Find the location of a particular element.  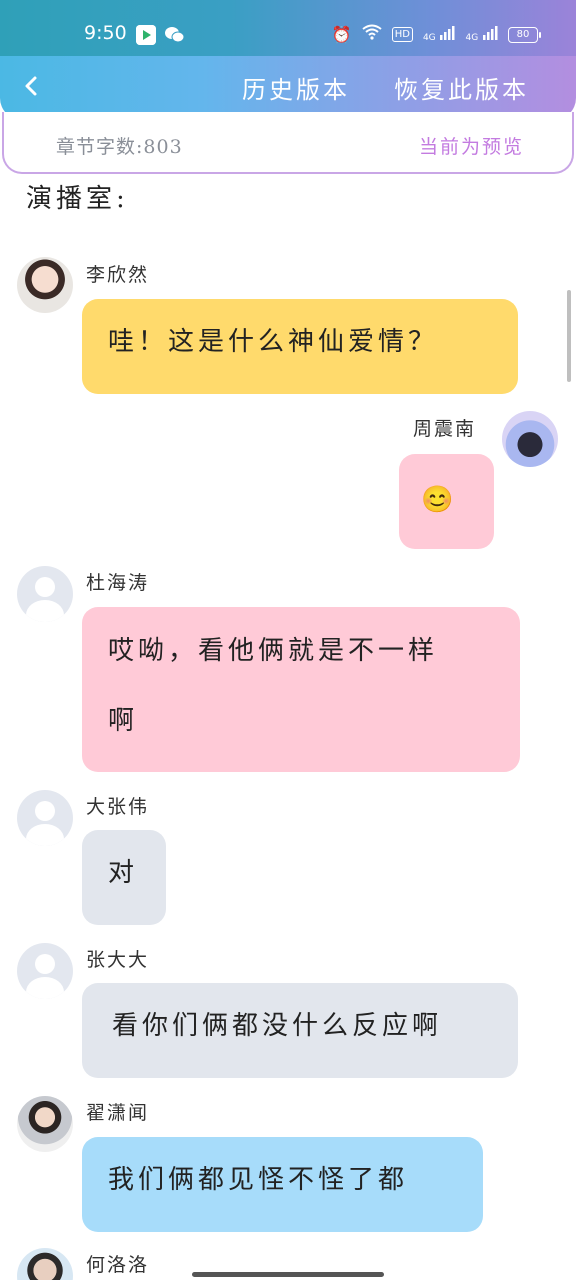

sender-name: 李欣然 is located at coordinates (118, 275).